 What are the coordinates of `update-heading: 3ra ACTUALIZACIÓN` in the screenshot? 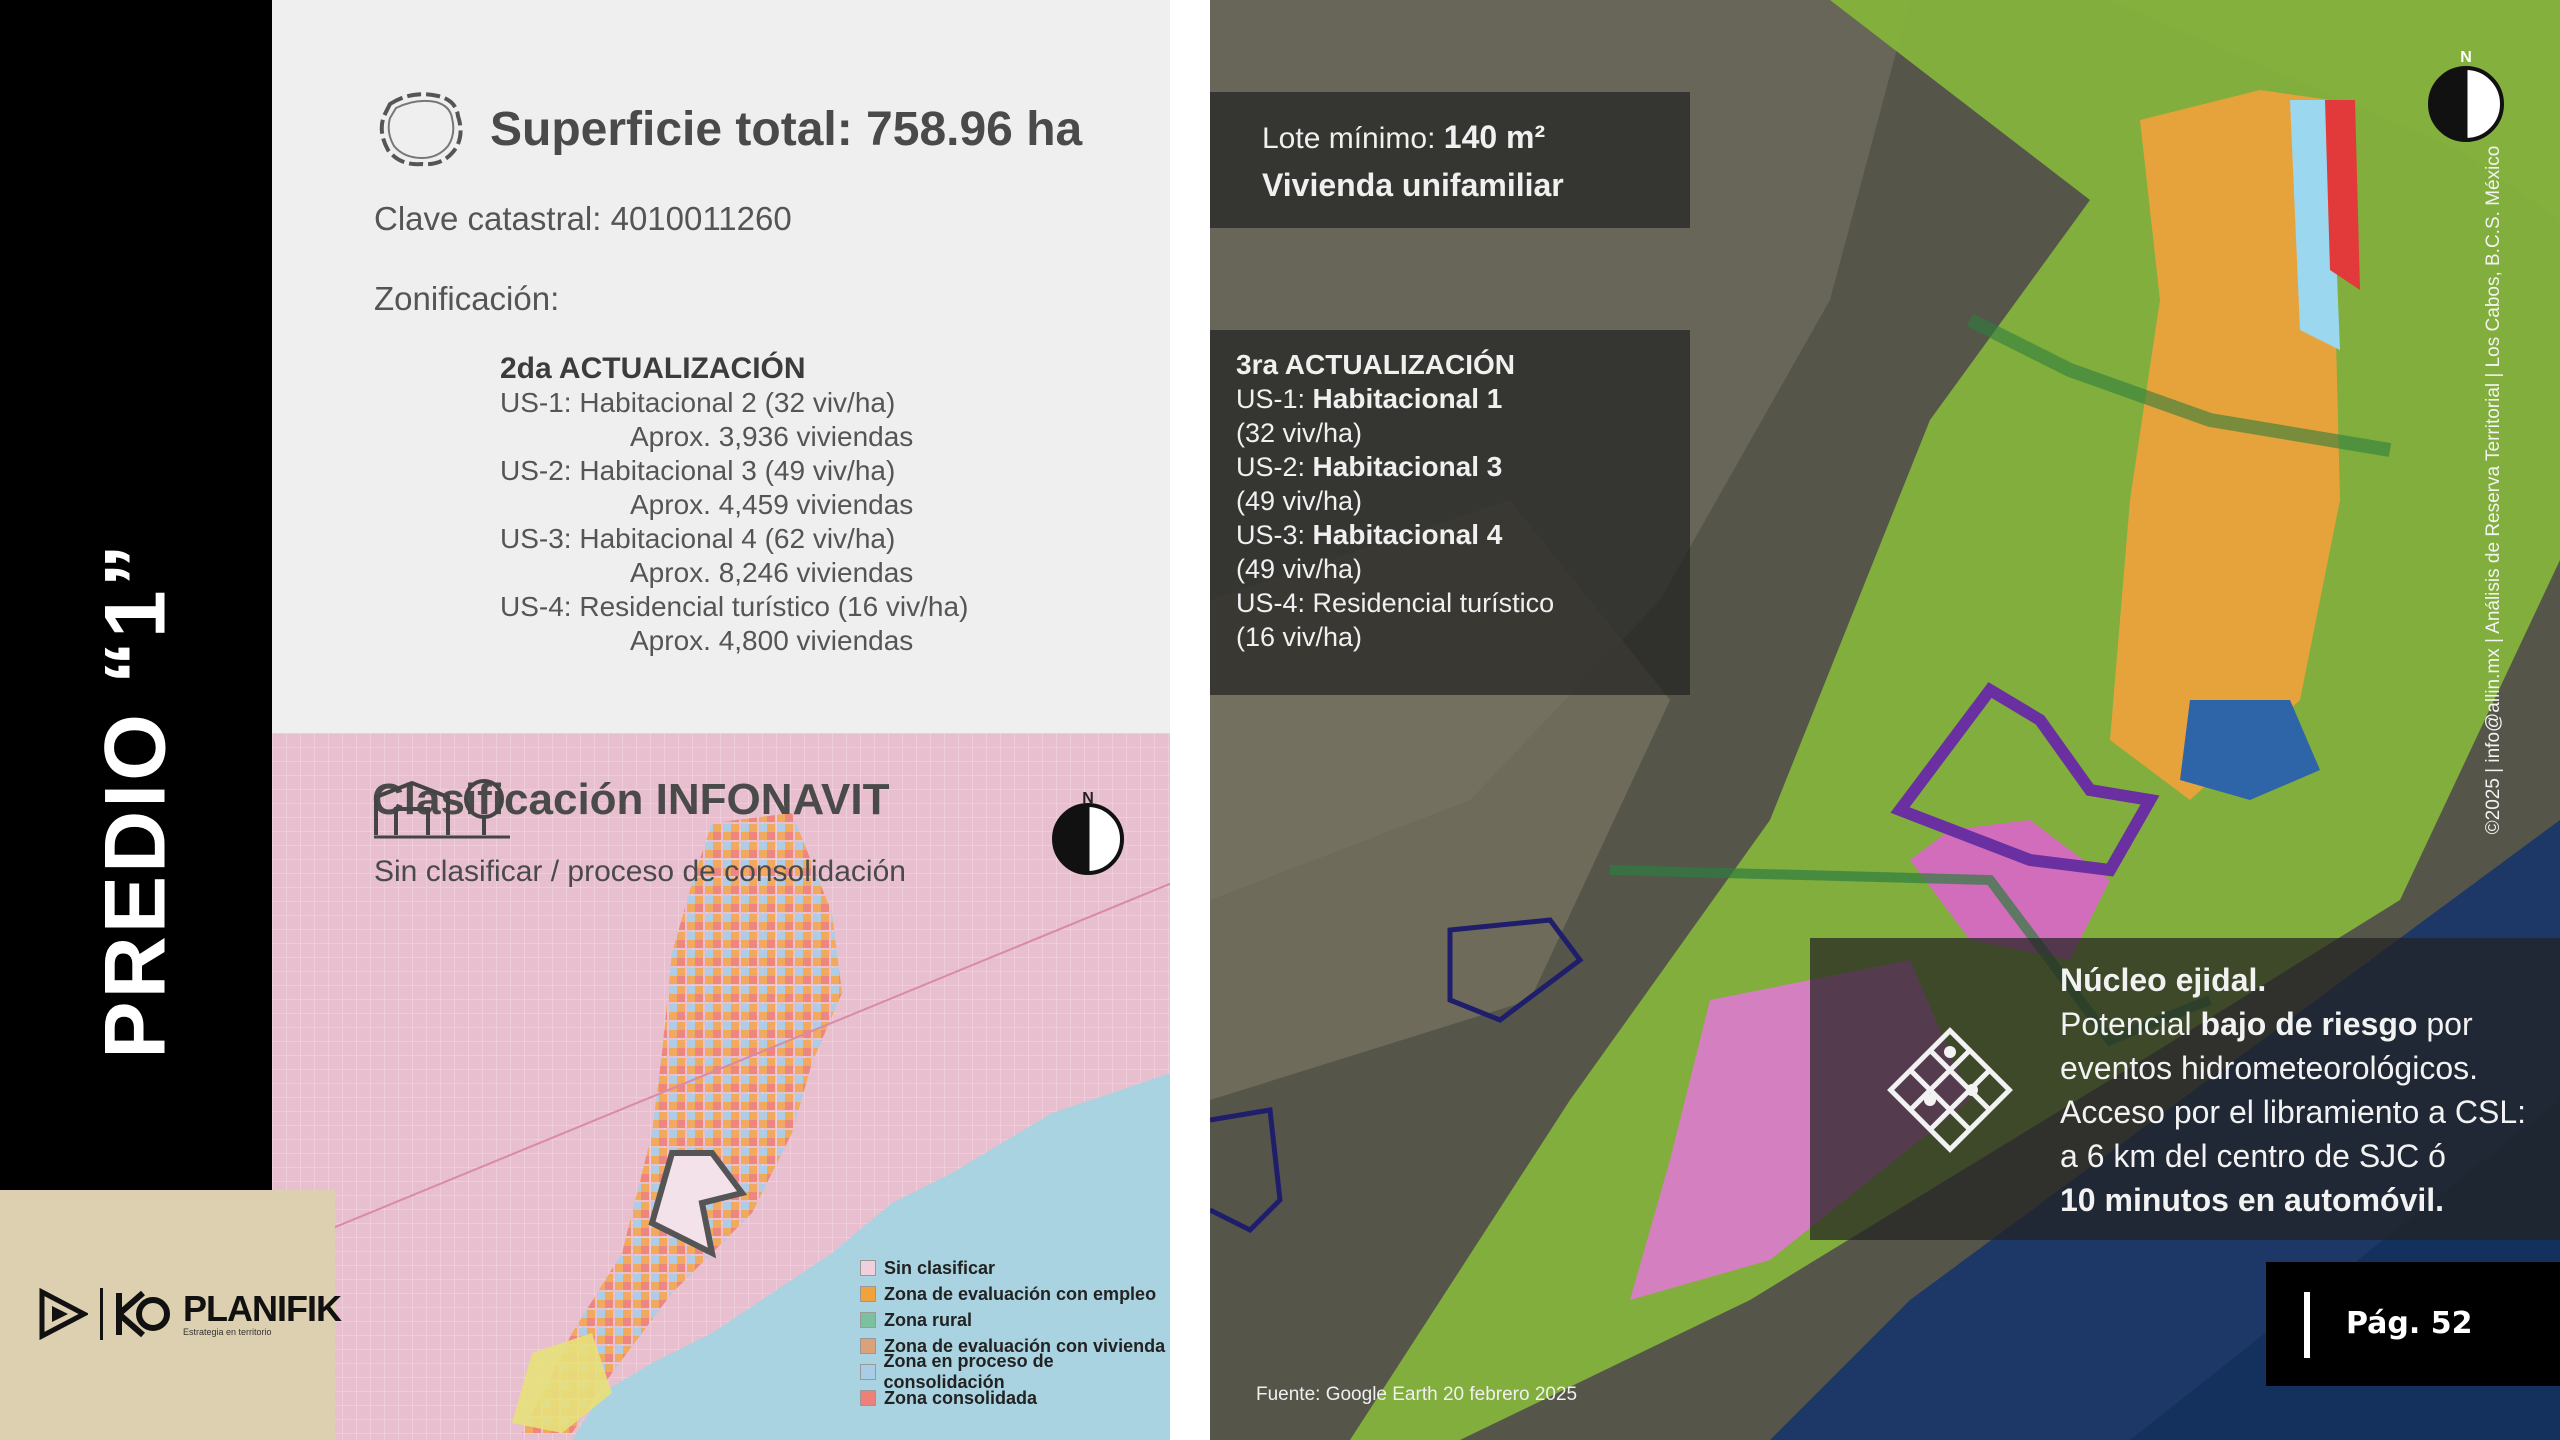 It's located at (1463, 365).